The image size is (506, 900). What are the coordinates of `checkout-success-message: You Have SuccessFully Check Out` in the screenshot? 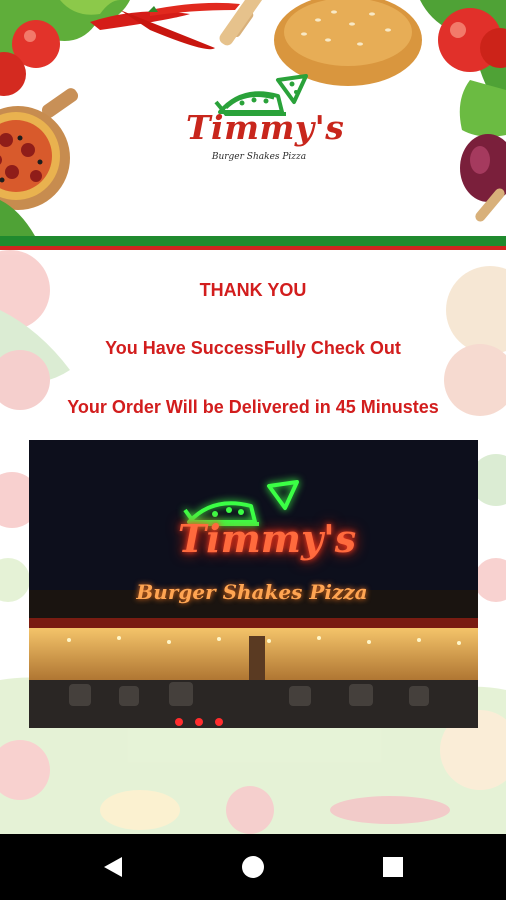 It's located at (253, 348).